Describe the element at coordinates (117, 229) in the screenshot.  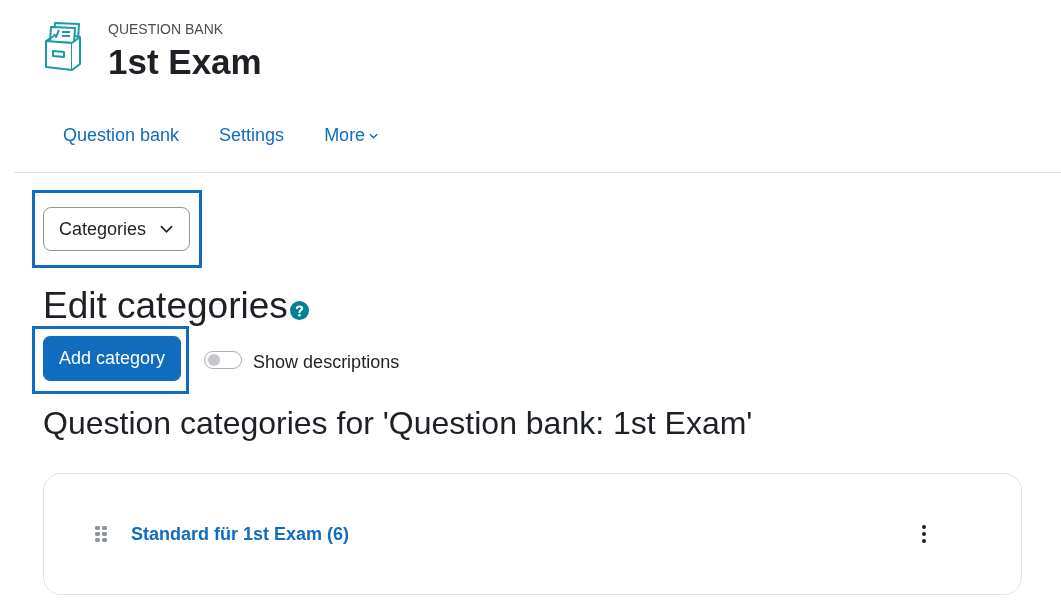
I see `categories-dropdown: Categories` at that location.